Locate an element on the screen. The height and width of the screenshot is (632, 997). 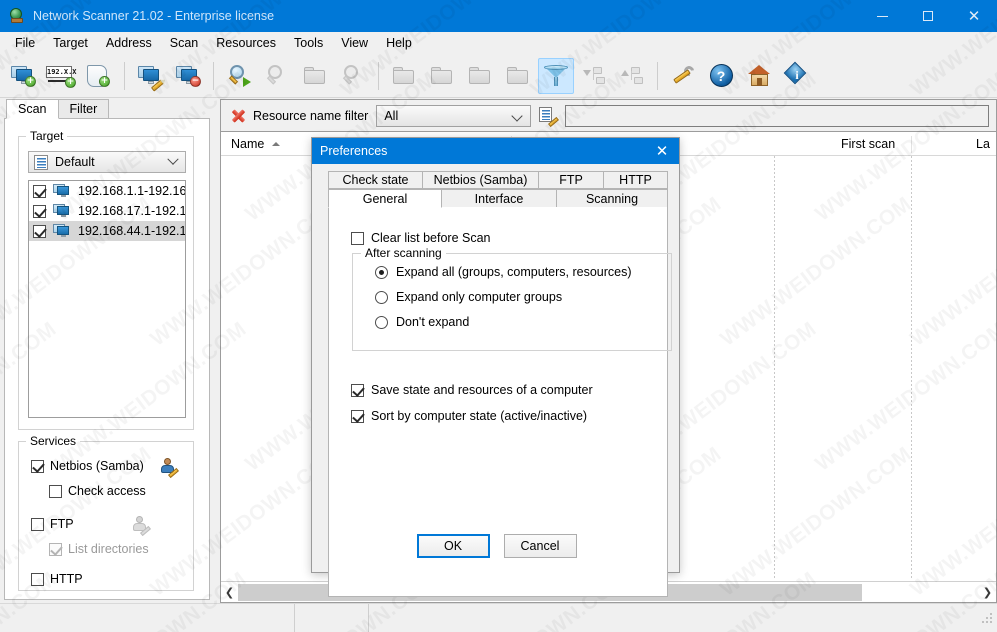
tab-ftp: FTP is located at coordinates (571, 180).